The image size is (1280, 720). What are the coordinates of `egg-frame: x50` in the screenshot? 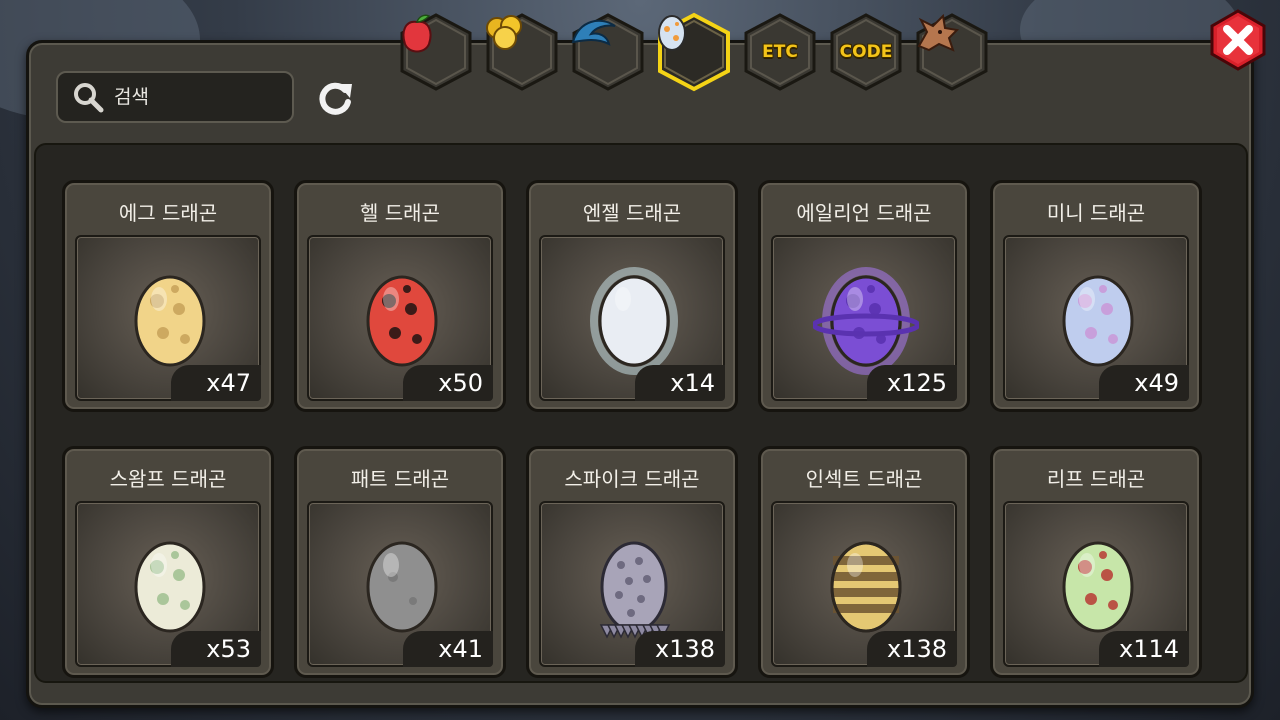 It's located at (400, 318).